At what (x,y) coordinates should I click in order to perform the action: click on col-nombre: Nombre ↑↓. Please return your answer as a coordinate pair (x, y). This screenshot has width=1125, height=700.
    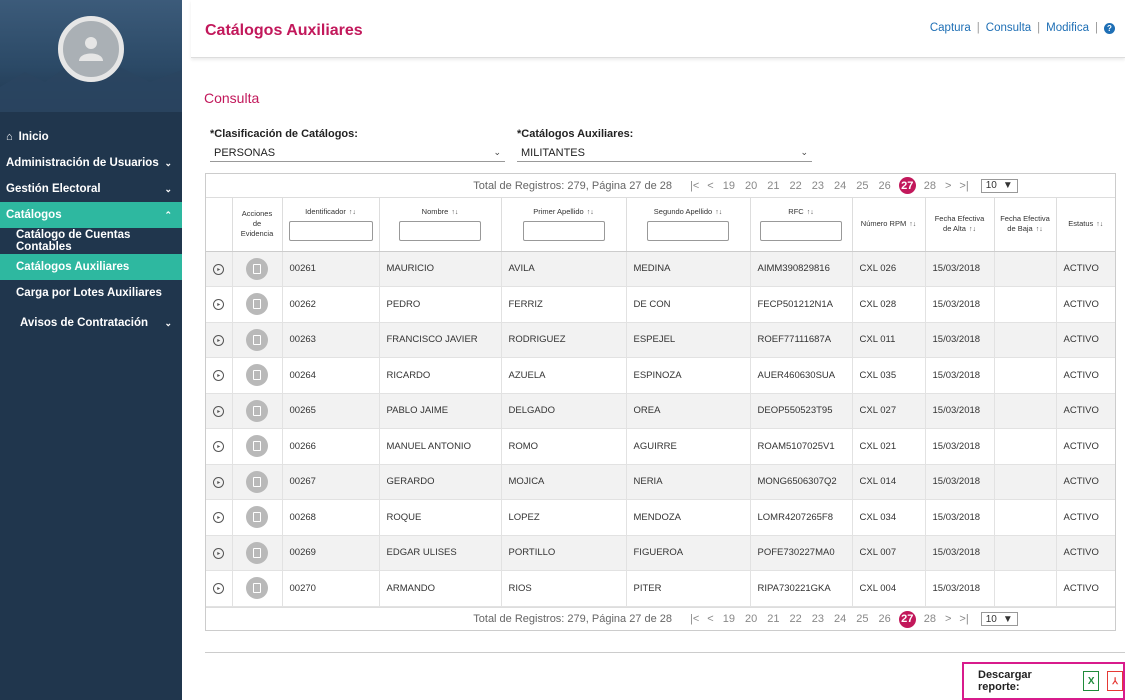
    Looking at the image, I should click on (440, 225).